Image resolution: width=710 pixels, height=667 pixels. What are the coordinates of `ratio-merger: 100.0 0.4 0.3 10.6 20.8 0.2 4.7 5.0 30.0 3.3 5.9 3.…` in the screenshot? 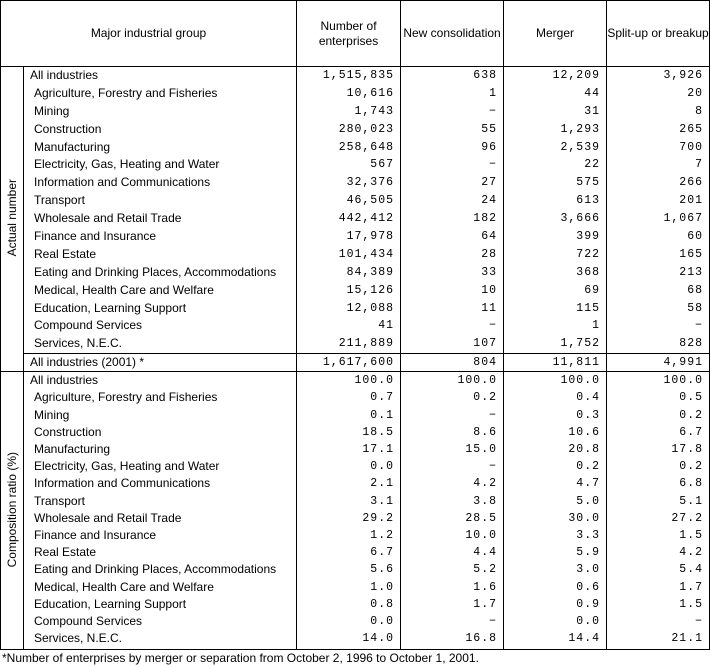 It's located at (555, 511).